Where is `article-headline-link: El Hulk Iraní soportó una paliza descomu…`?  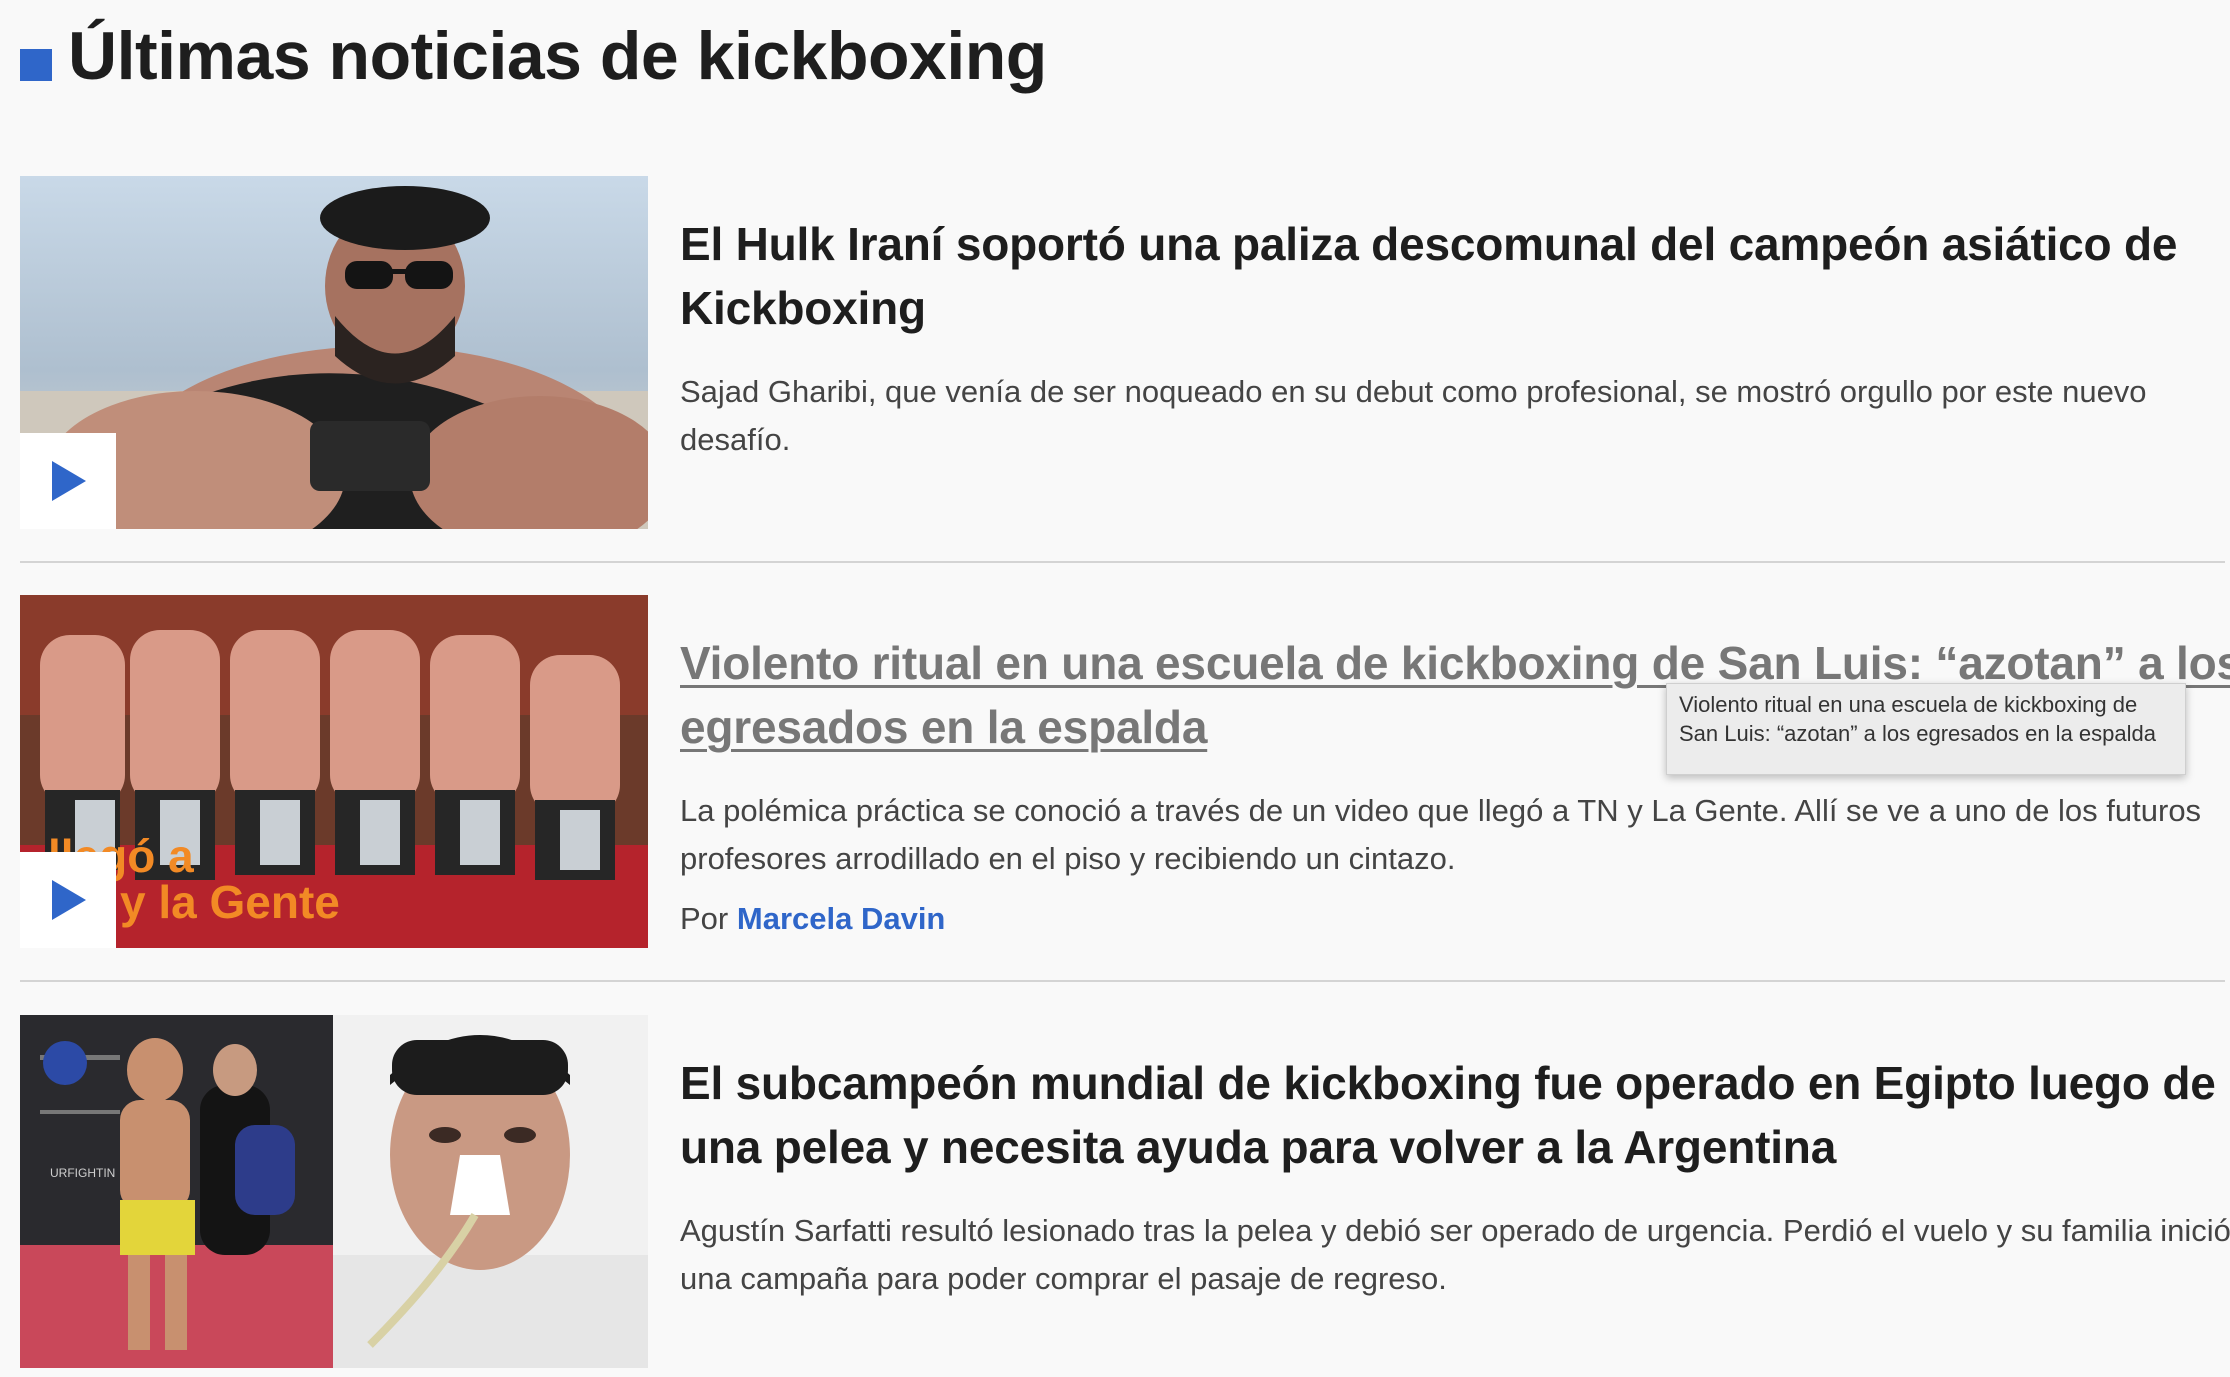
article-headline-link: El Hulk Iraní soportó una paliza descomu… is located at coordinates (1455, 276).